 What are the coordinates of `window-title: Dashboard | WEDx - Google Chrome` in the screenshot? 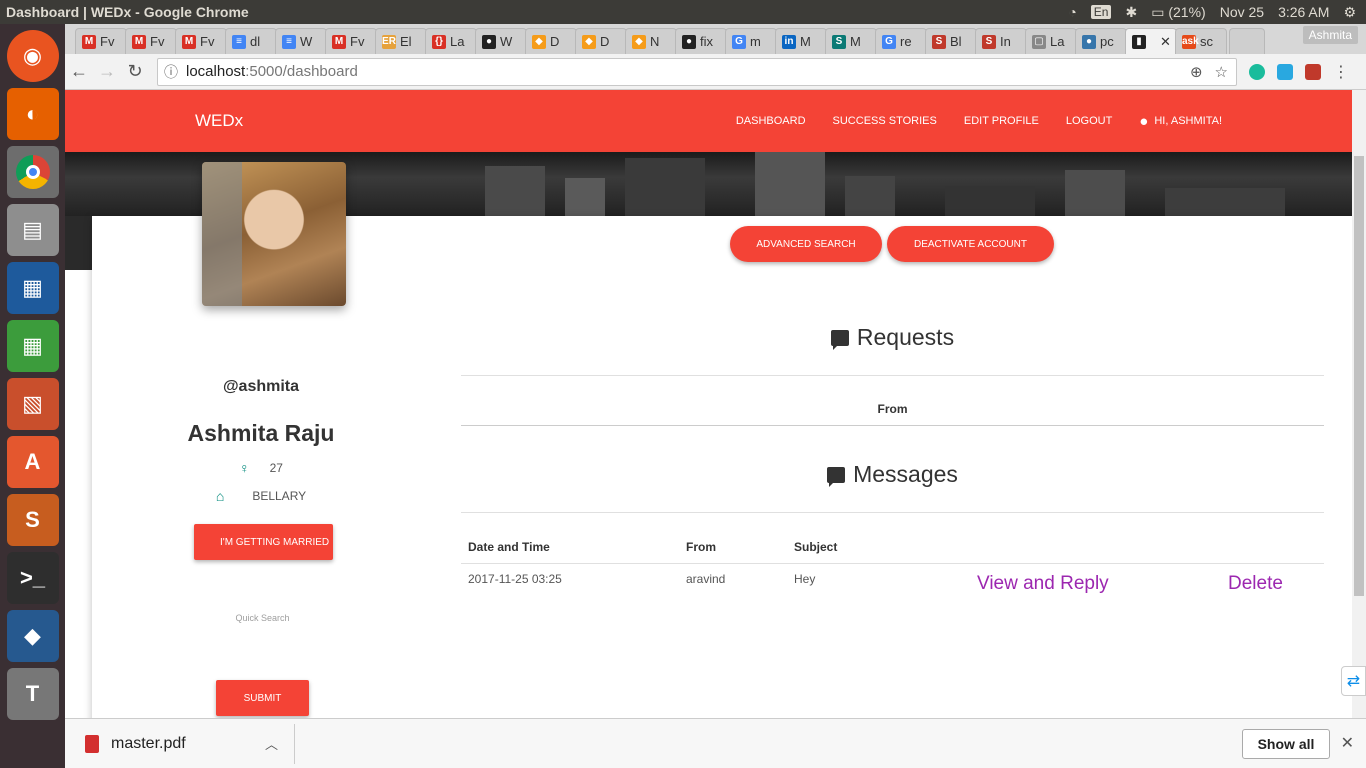 It's located at (127, 12).